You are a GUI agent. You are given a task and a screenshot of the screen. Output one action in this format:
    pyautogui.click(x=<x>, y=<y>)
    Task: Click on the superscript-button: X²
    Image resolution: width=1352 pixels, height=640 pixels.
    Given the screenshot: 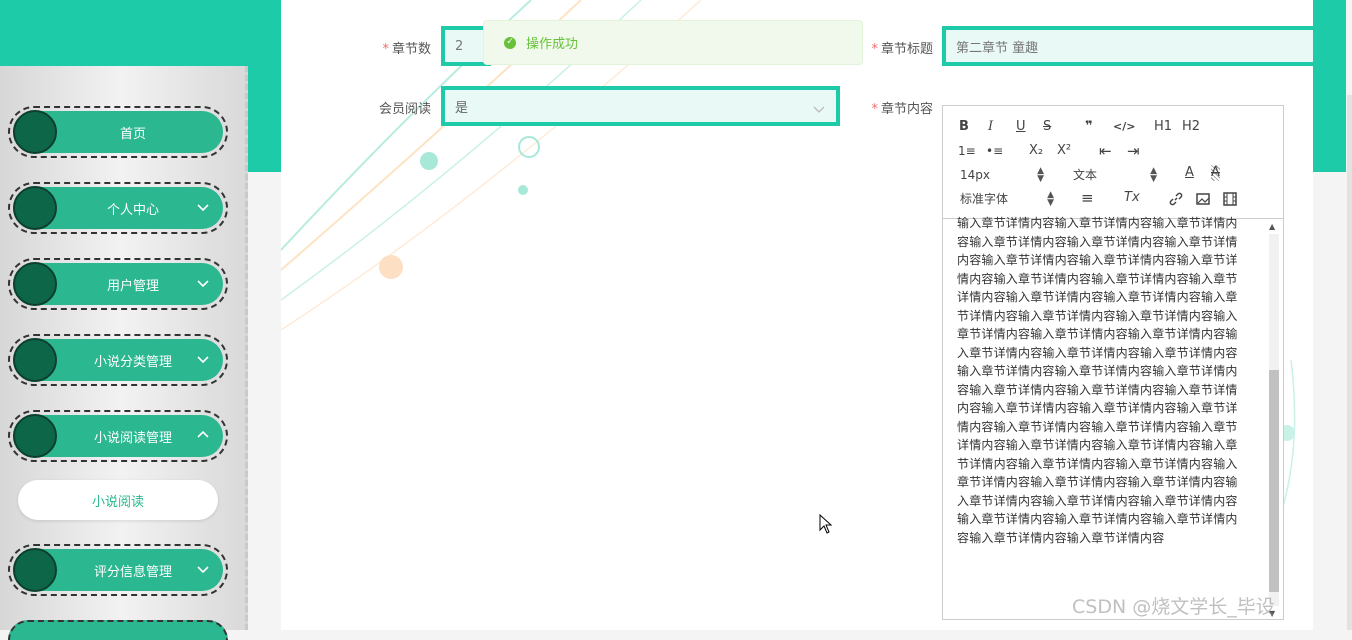 What is the action you would take?
    pyautogui.click(x=1064, y=151)
    